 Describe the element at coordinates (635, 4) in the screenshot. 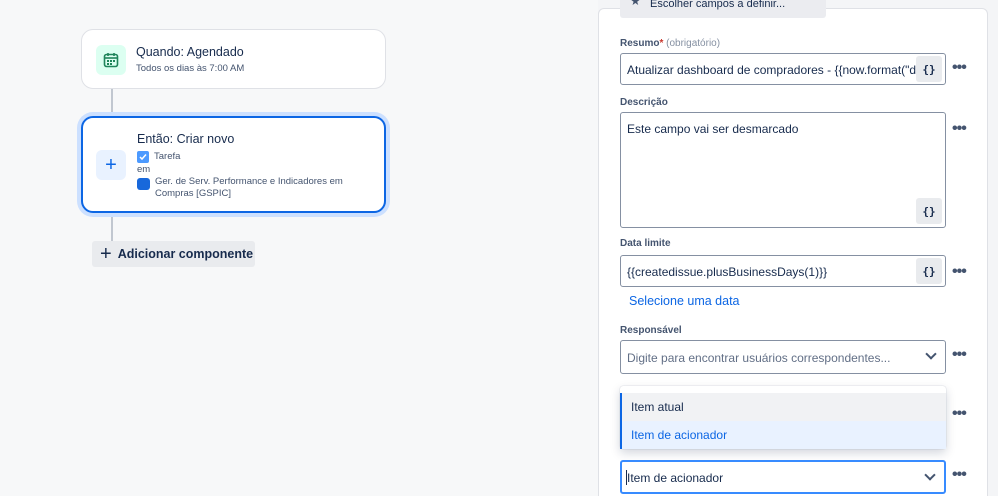

I see `star-icon: ★` at that location.